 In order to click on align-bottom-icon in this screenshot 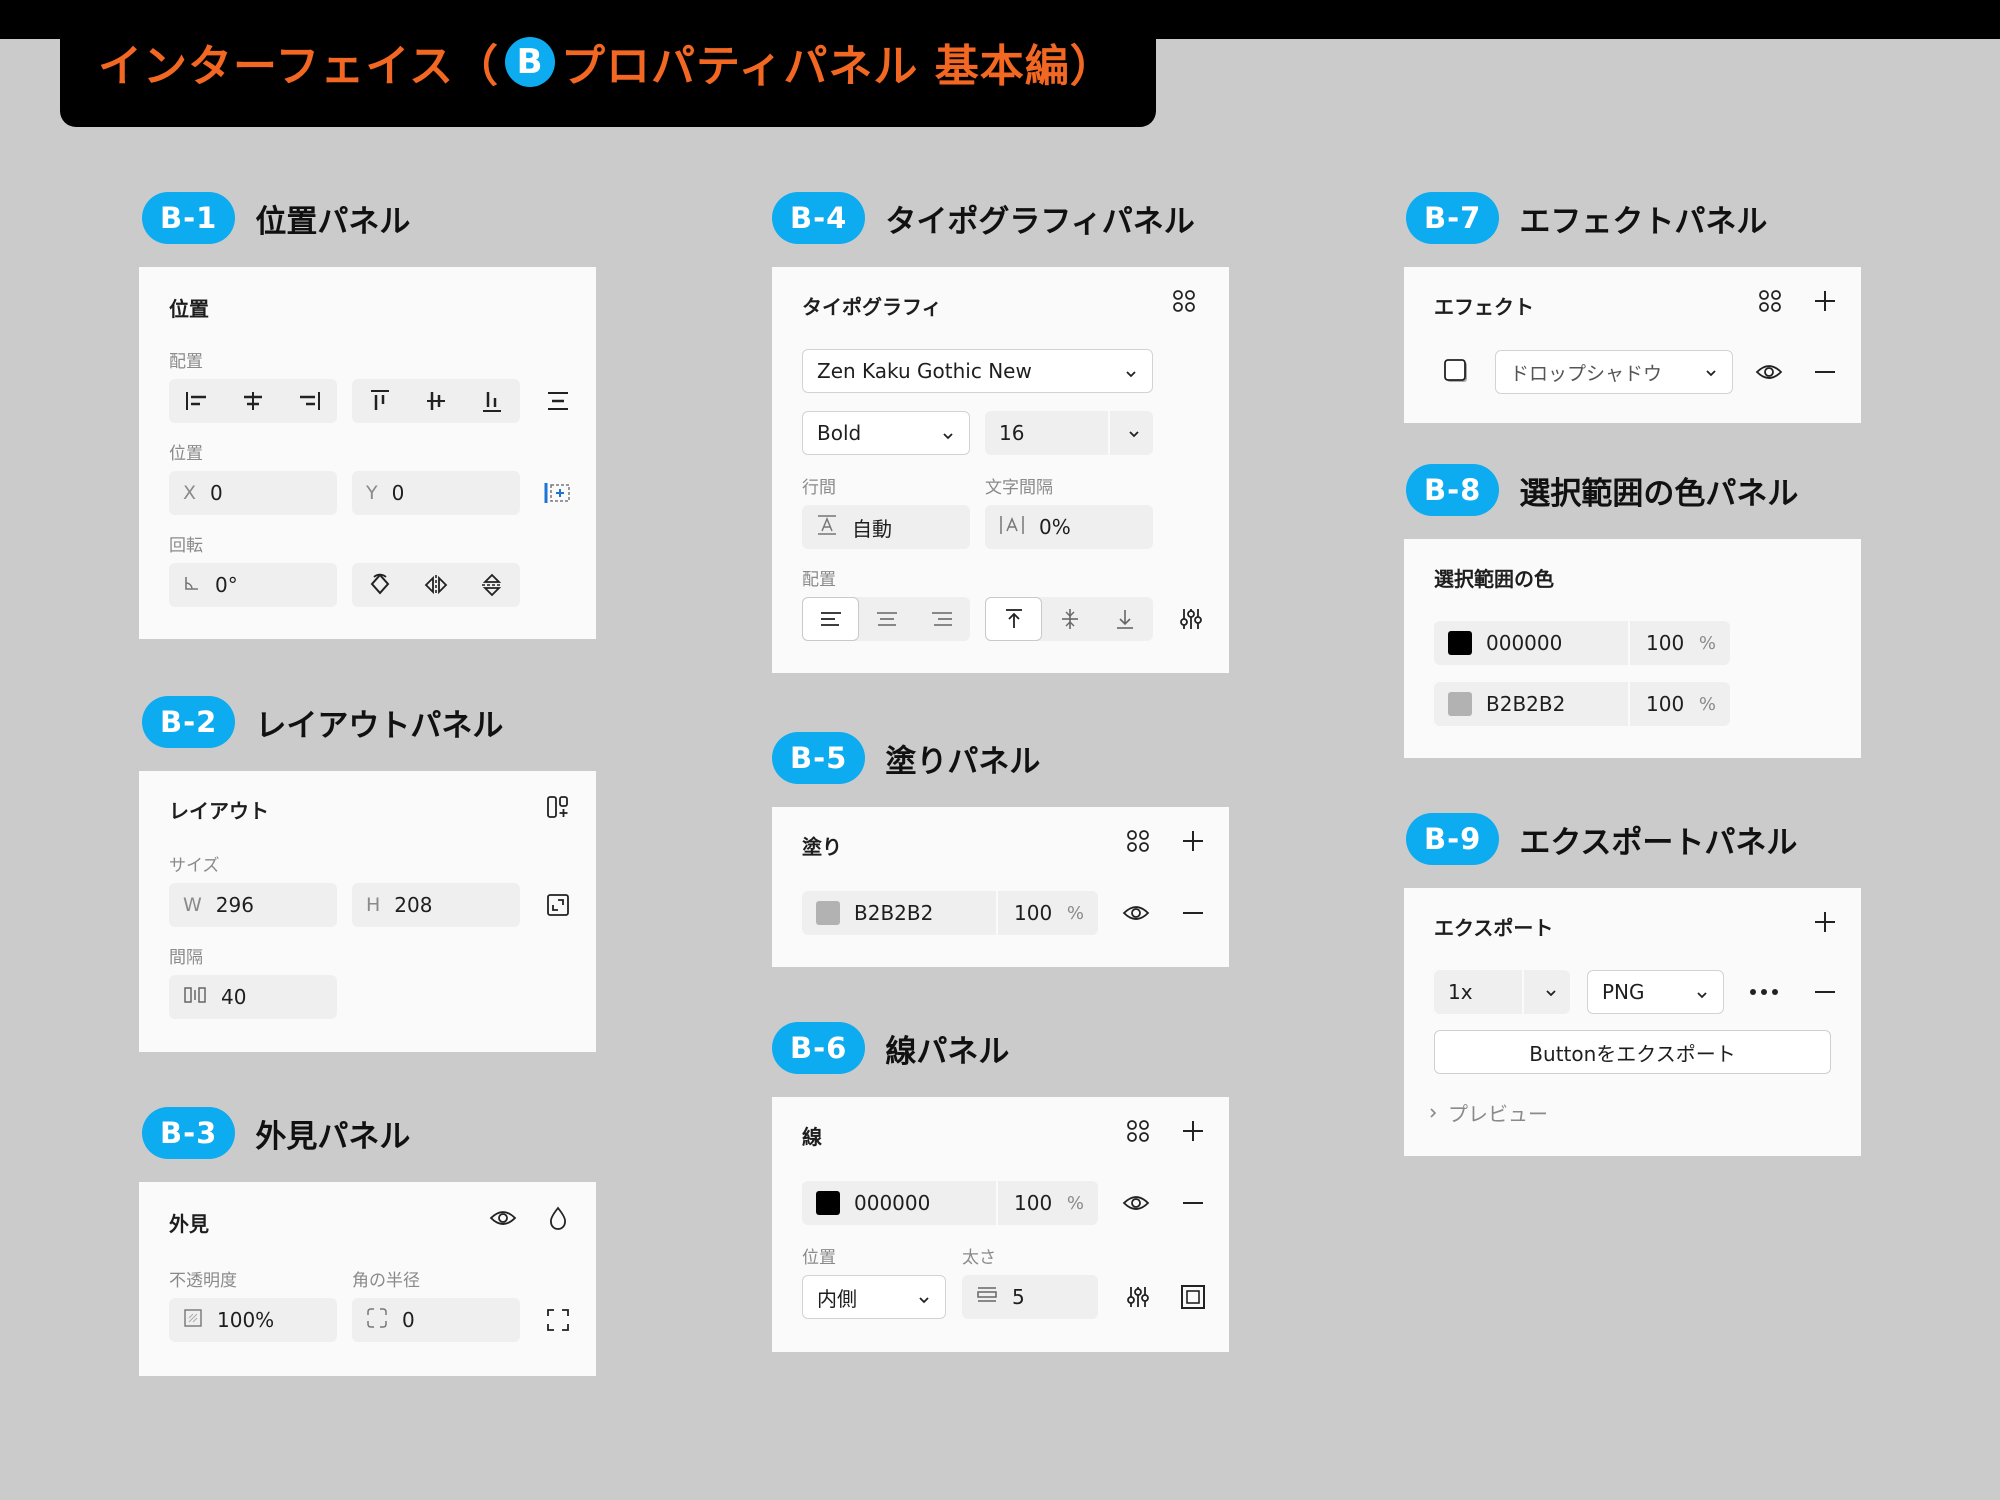, I will do `click(492, 401)`.